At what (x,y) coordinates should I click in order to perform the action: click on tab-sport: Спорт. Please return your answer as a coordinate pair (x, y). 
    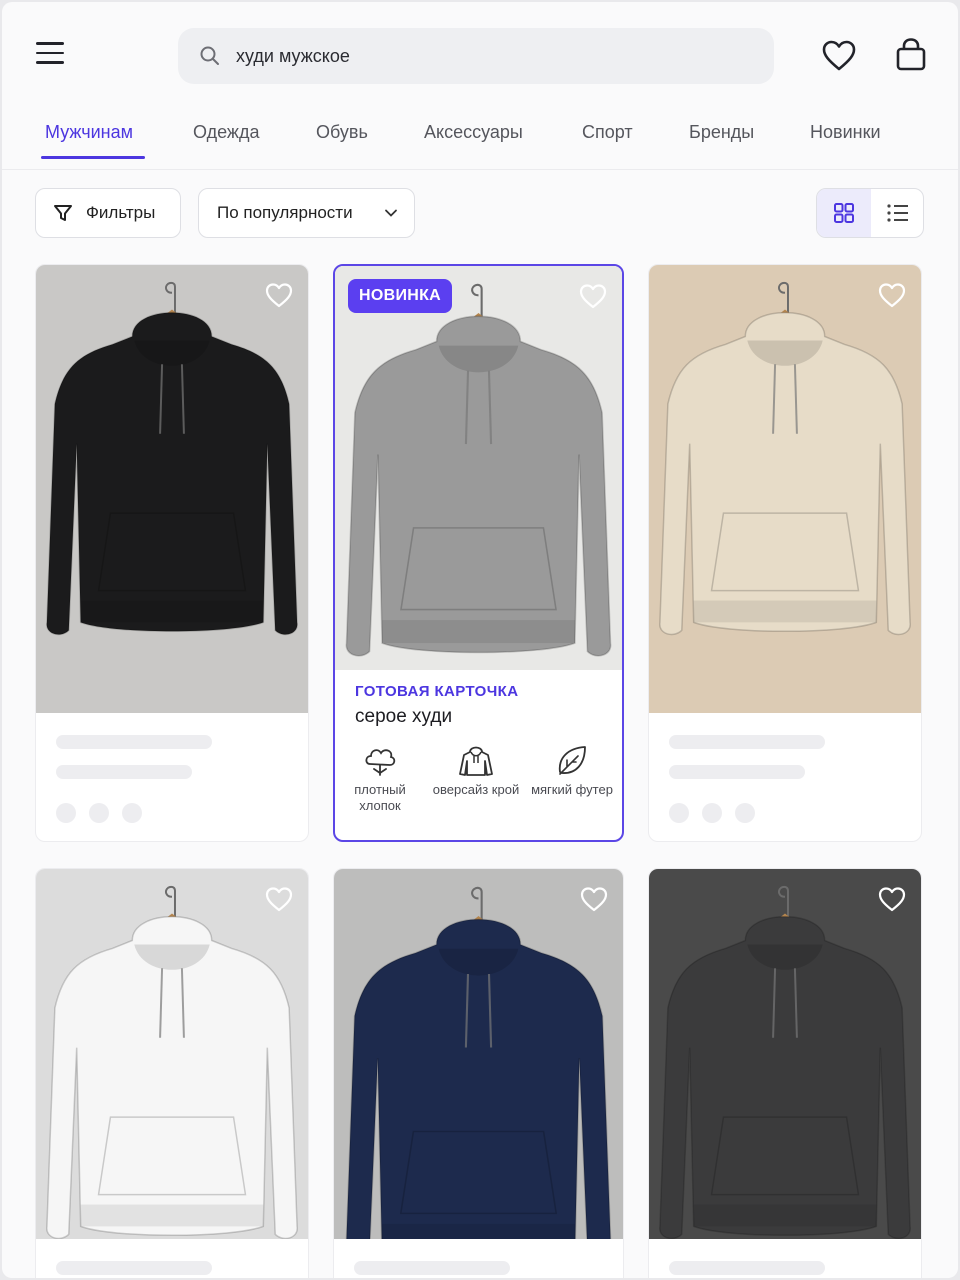
    Looking at the image, I should click on (607, 132).